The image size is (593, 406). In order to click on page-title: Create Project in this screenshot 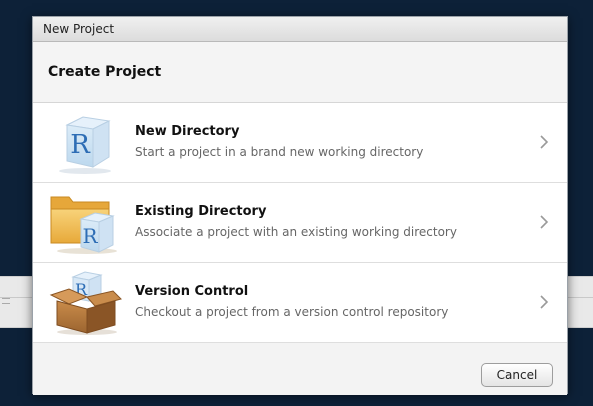, I will do `click(105, 72)`.